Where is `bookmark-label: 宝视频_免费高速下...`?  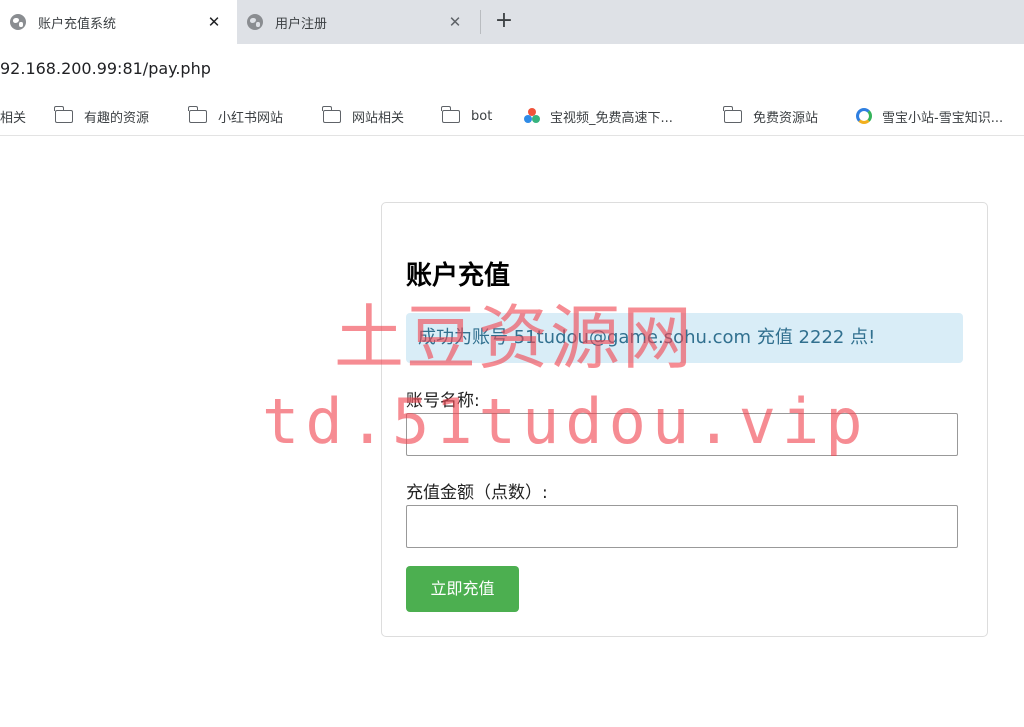
bookmark-label: 宝视频_免费高速下... is located at coordinates (611, 118).